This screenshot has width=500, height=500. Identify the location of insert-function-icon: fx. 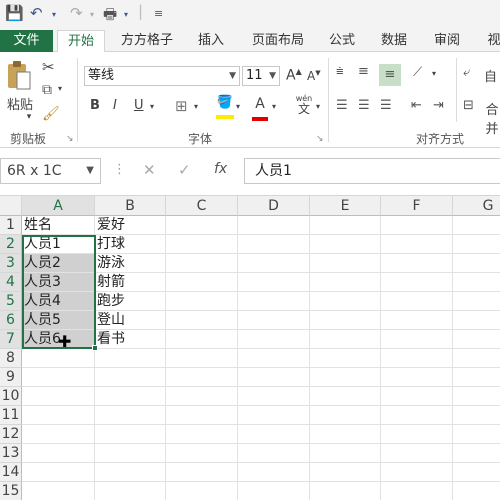
(220, 169).